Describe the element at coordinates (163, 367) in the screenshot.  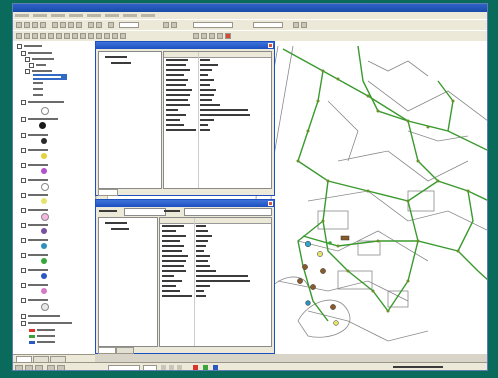
I see `bold-icon` at that location.